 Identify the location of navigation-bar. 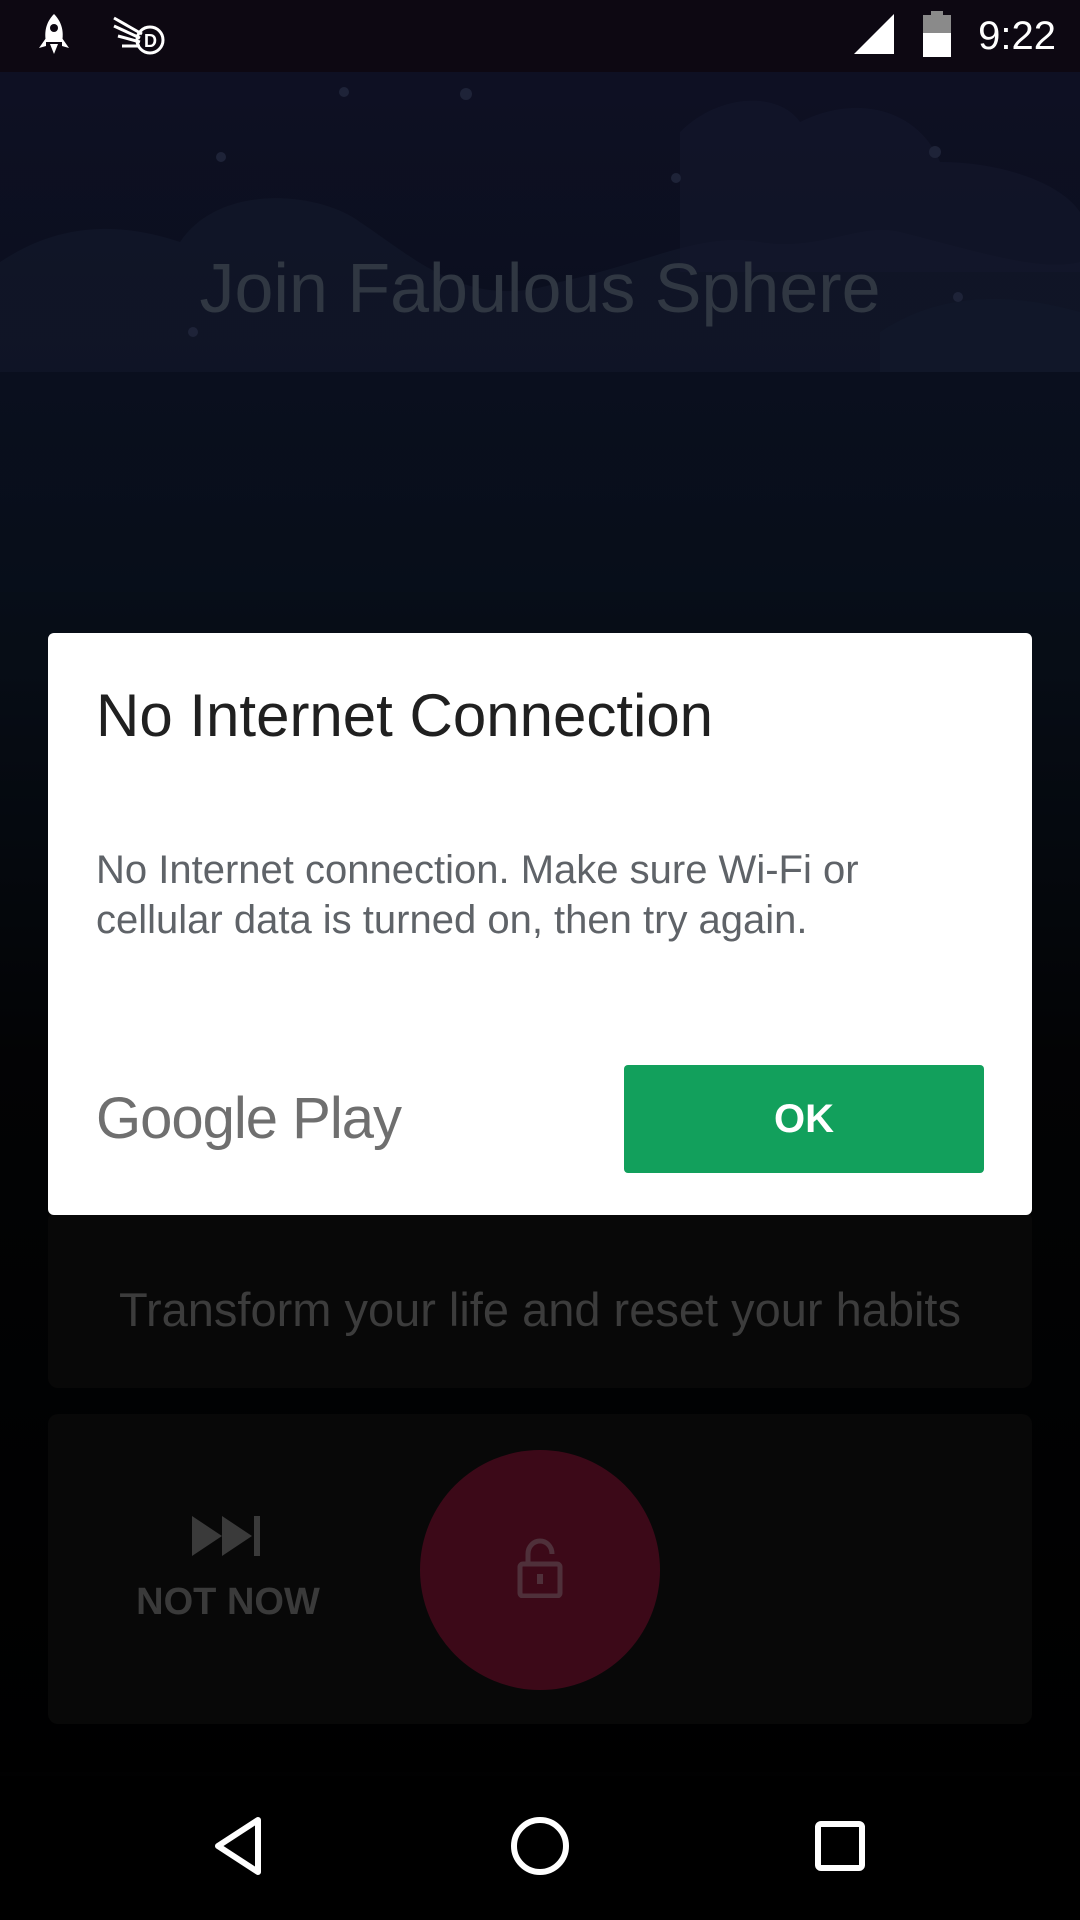
(540, 1848).